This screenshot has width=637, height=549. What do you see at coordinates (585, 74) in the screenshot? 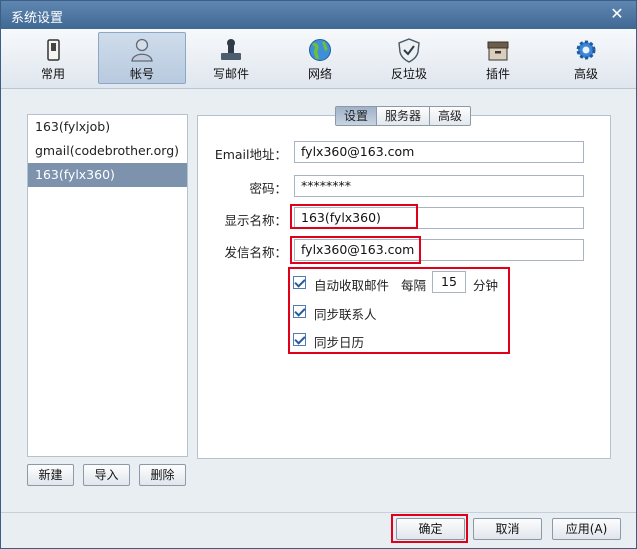
I see `tab-advanced-label: 高级` at bounding box center [585, 74].